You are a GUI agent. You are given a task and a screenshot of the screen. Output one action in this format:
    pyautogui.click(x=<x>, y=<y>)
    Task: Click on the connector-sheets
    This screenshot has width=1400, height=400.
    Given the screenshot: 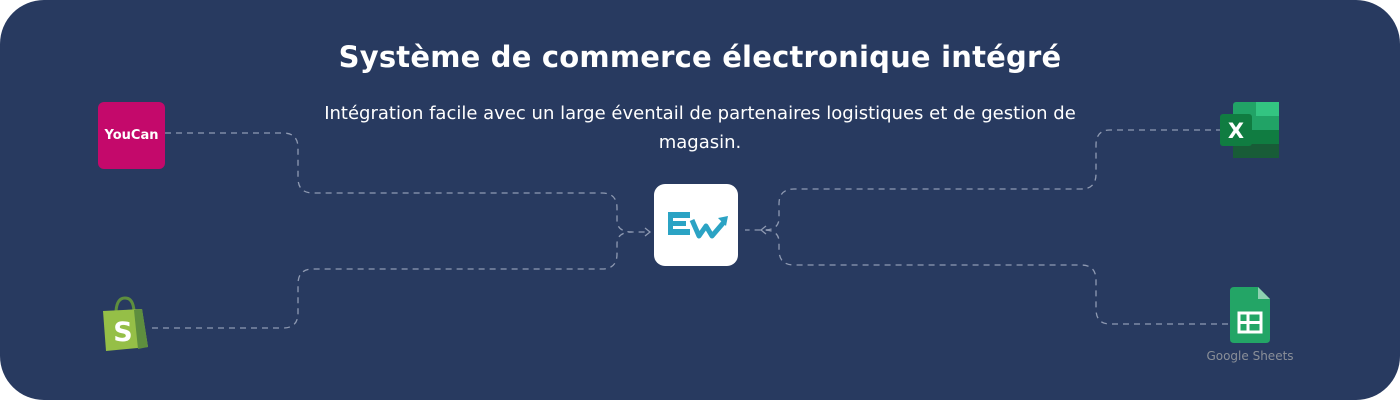 What is the action you would take?
    pyautogui.click(x=995, y=277)
    